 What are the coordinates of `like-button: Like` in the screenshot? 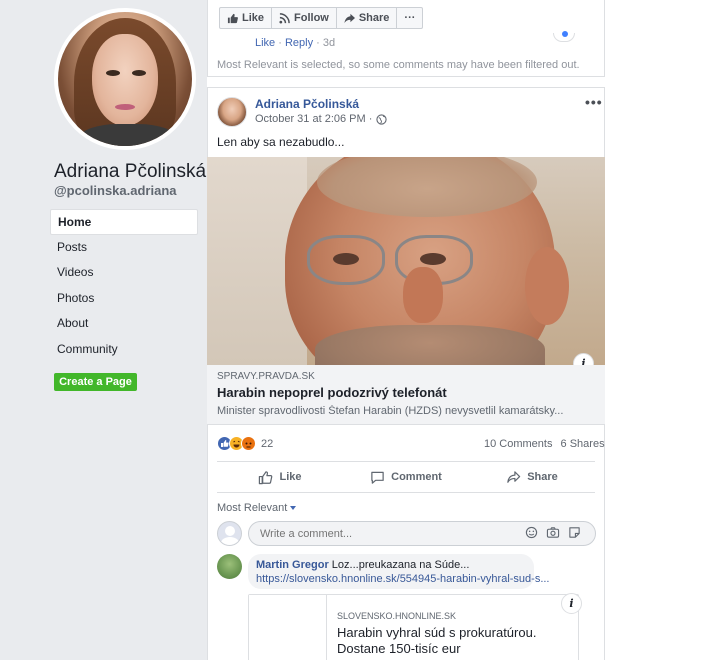 It's located at (280, 477).